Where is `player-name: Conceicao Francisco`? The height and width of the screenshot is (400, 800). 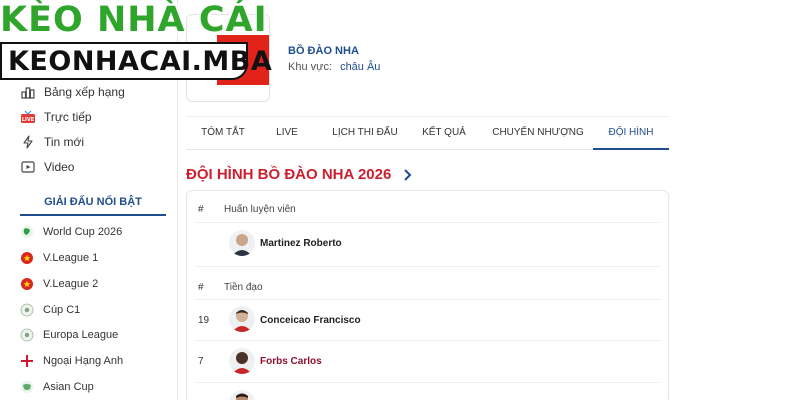
player-name: Conceicao Francisco is located at coordinates (310, 320).